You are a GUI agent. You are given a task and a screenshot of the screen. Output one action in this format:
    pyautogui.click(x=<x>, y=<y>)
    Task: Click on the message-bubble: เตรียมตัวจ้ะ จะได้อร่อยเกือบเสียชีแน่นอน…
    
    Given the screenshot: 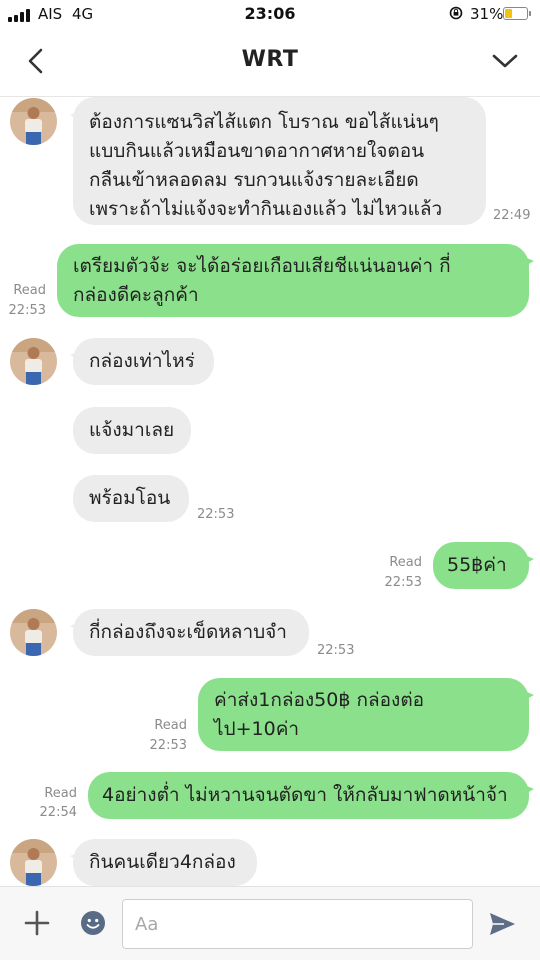 What is the action you would take?
    pyautogui.click(x=293, y=280)
    